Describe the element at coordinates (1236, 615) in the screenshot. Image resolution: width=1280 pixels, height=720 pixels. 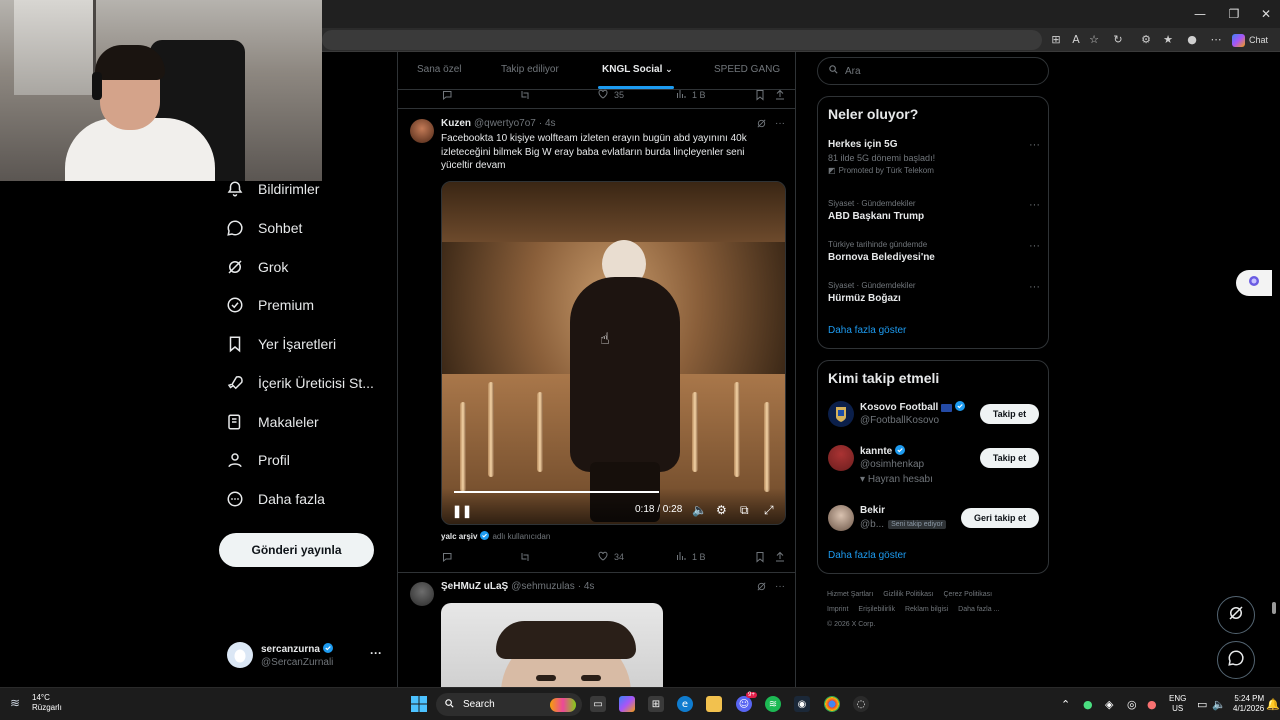
I see `grok-fab-button` at that location.